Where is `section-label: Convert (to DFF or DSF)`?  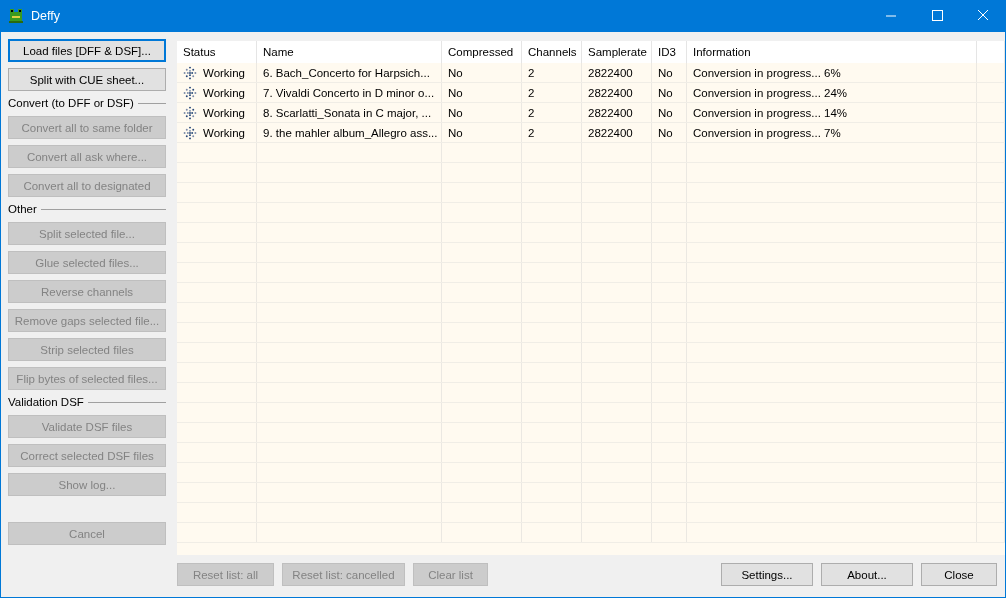 section-label: Convert (to DFF or DSF) is located at coordinates (71, 103).